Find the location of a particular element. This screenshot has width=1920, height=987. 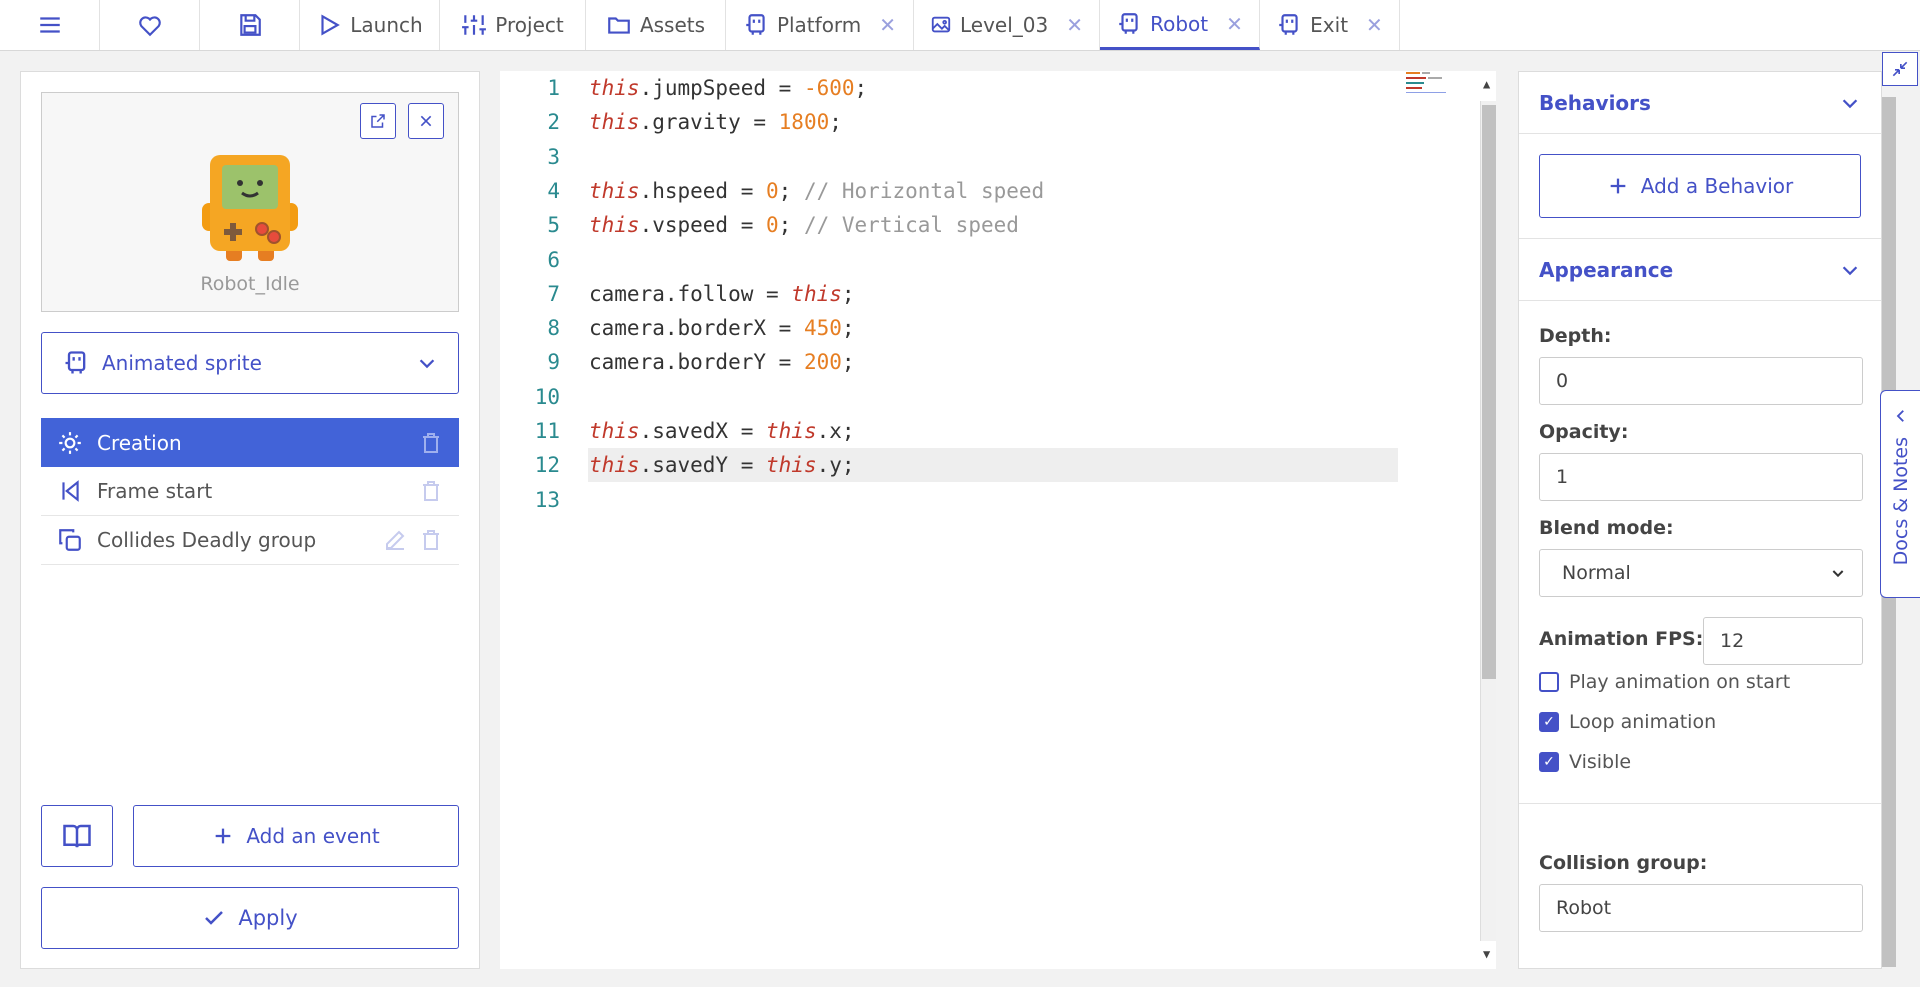

scroll-thumb is located at coordinates (1489, 392).